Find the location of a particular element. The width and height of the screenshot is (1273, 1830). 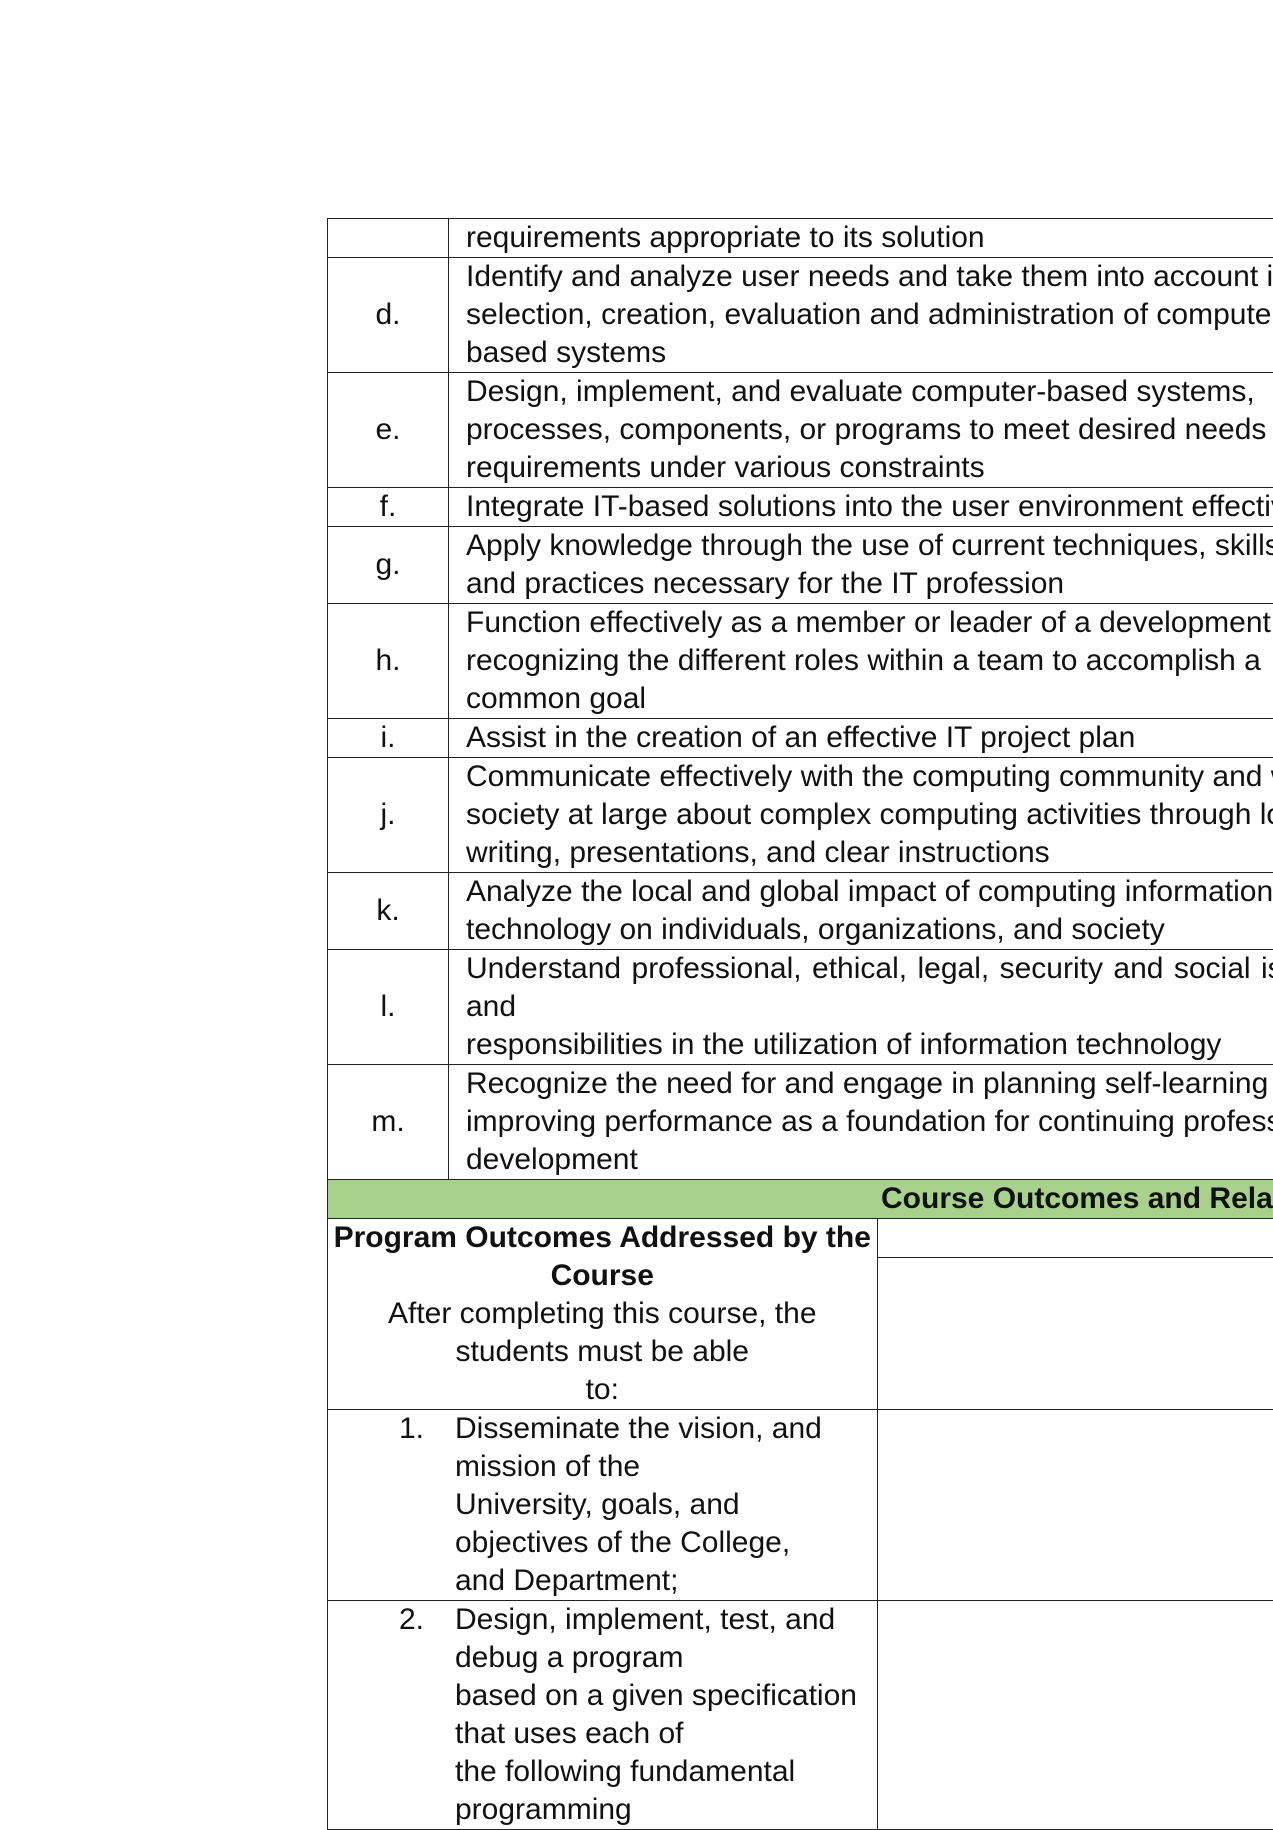

program-outcome-line: development is located at coordinates (869, 1160).